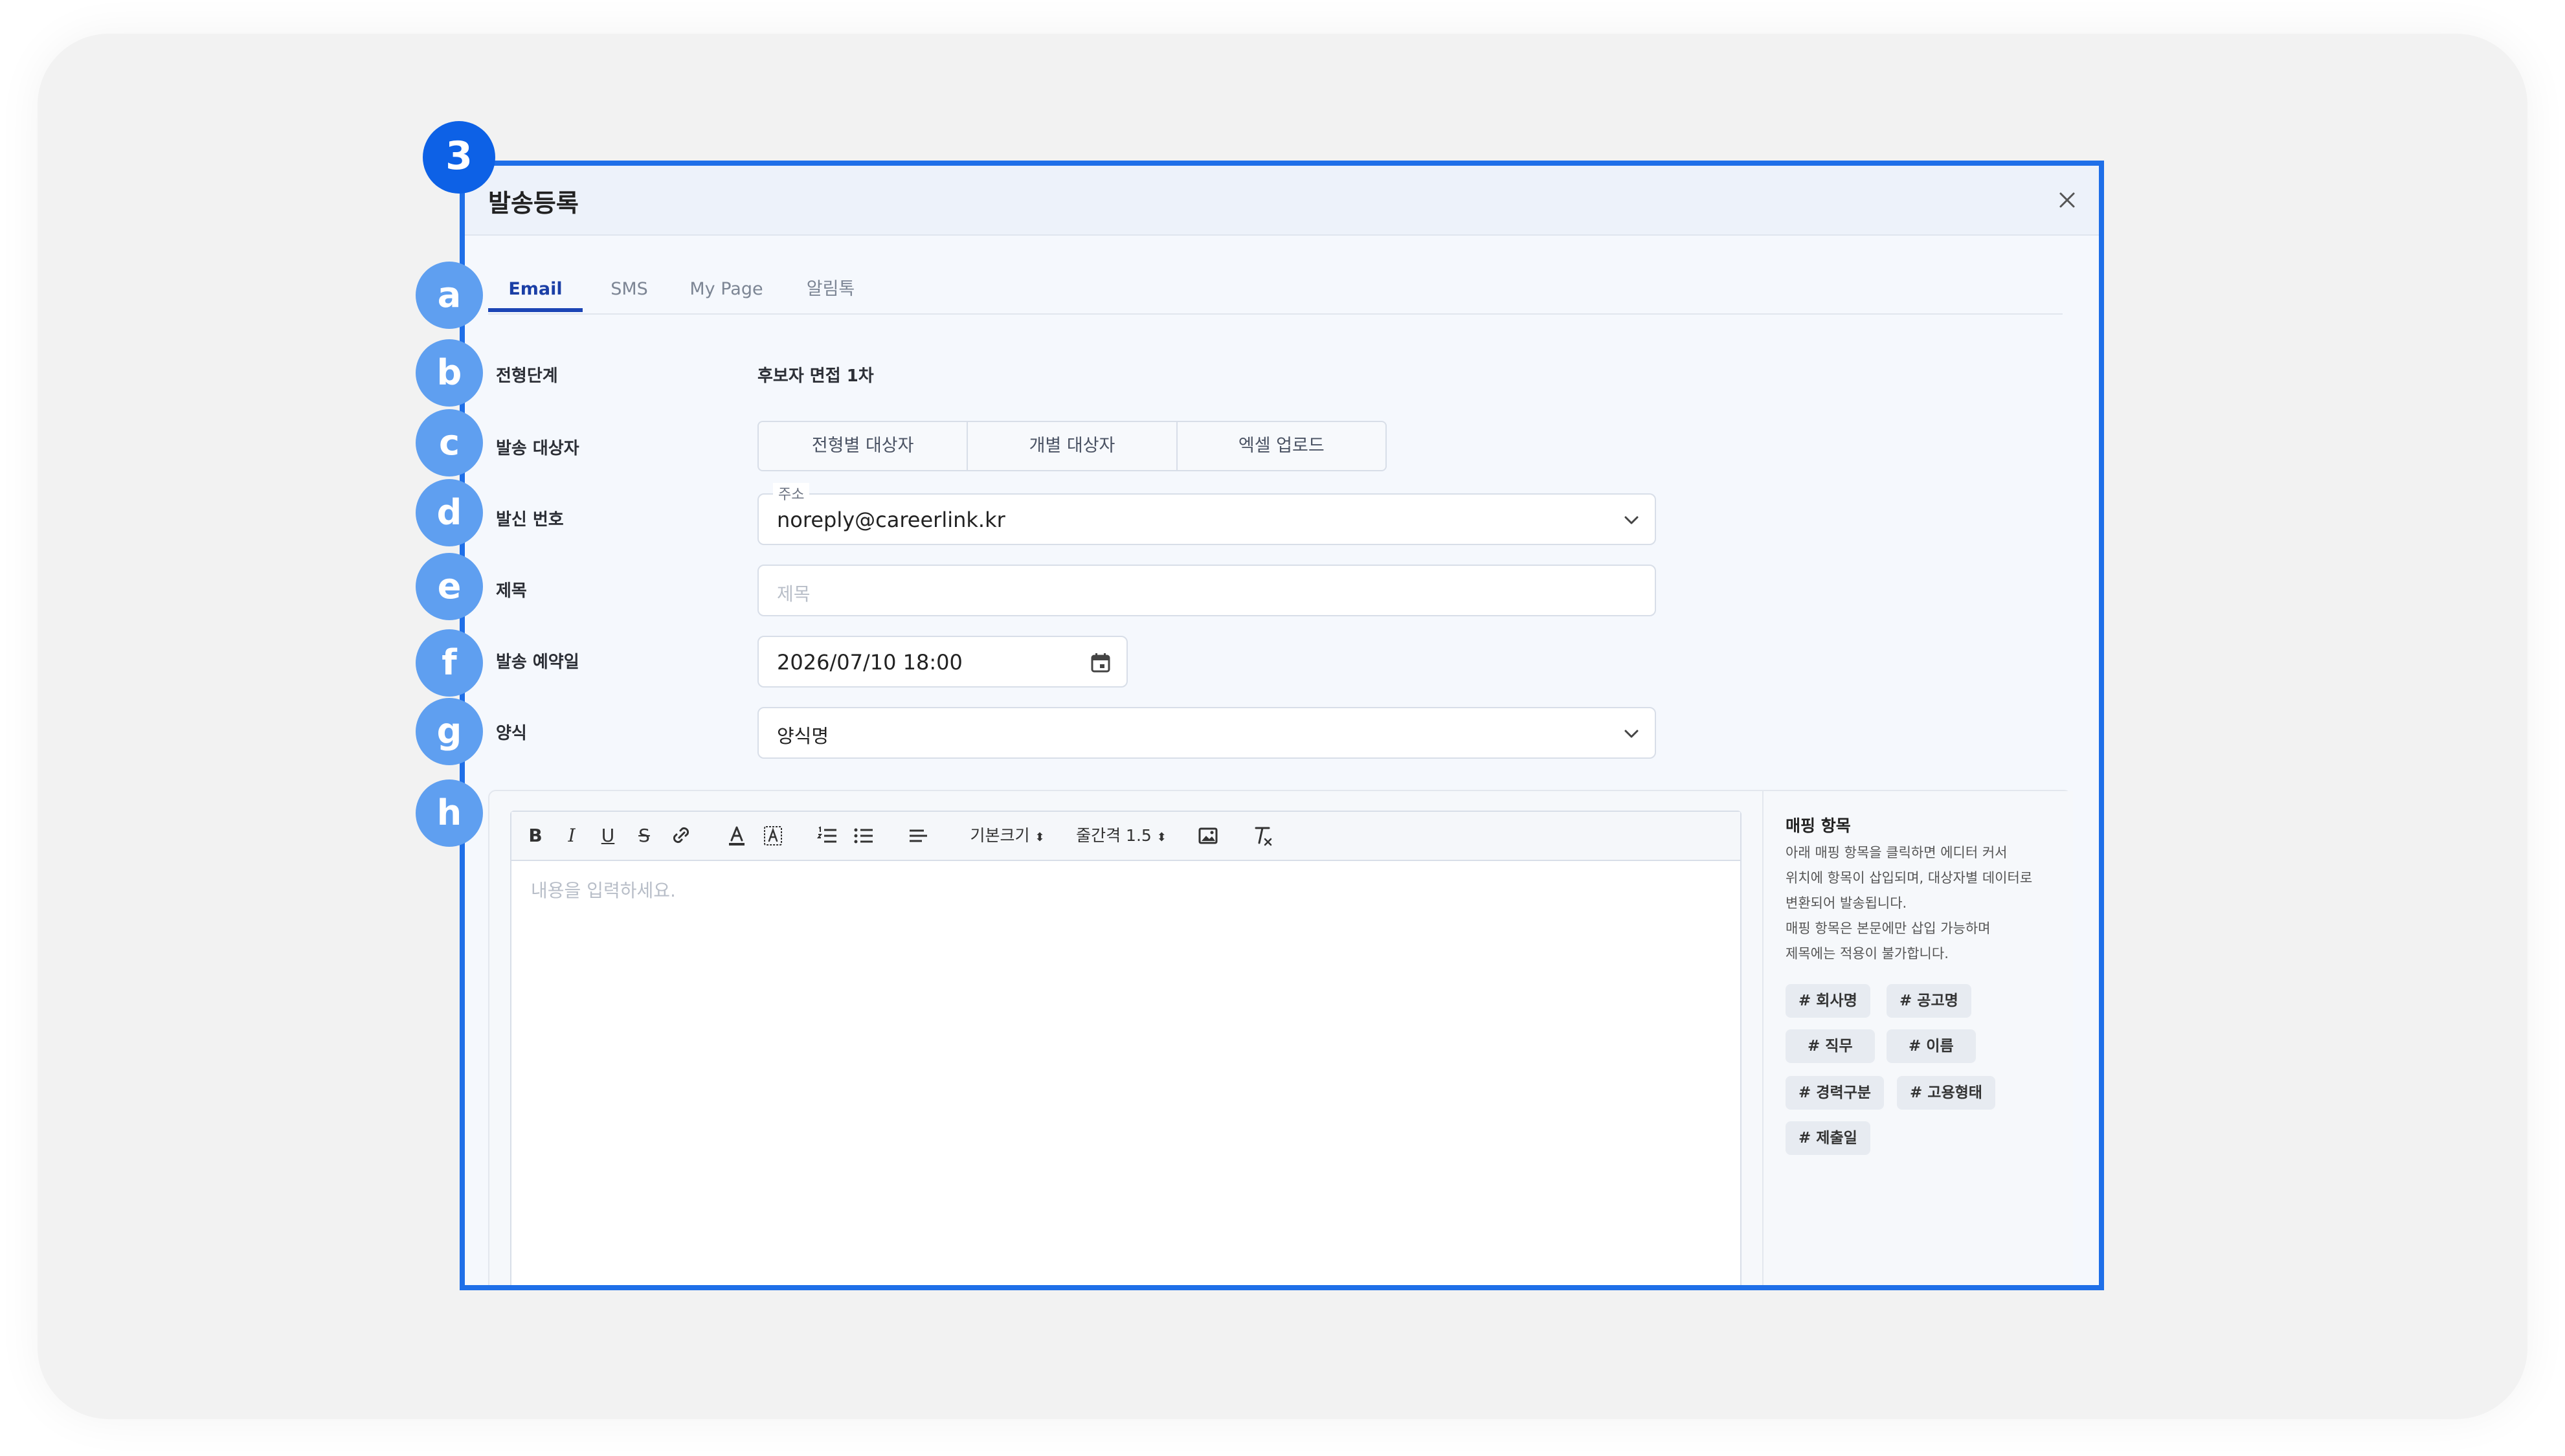 The height and width of the screenshot is (1456, 2565). I want to click on italic-icon: I, so click(571, 835).